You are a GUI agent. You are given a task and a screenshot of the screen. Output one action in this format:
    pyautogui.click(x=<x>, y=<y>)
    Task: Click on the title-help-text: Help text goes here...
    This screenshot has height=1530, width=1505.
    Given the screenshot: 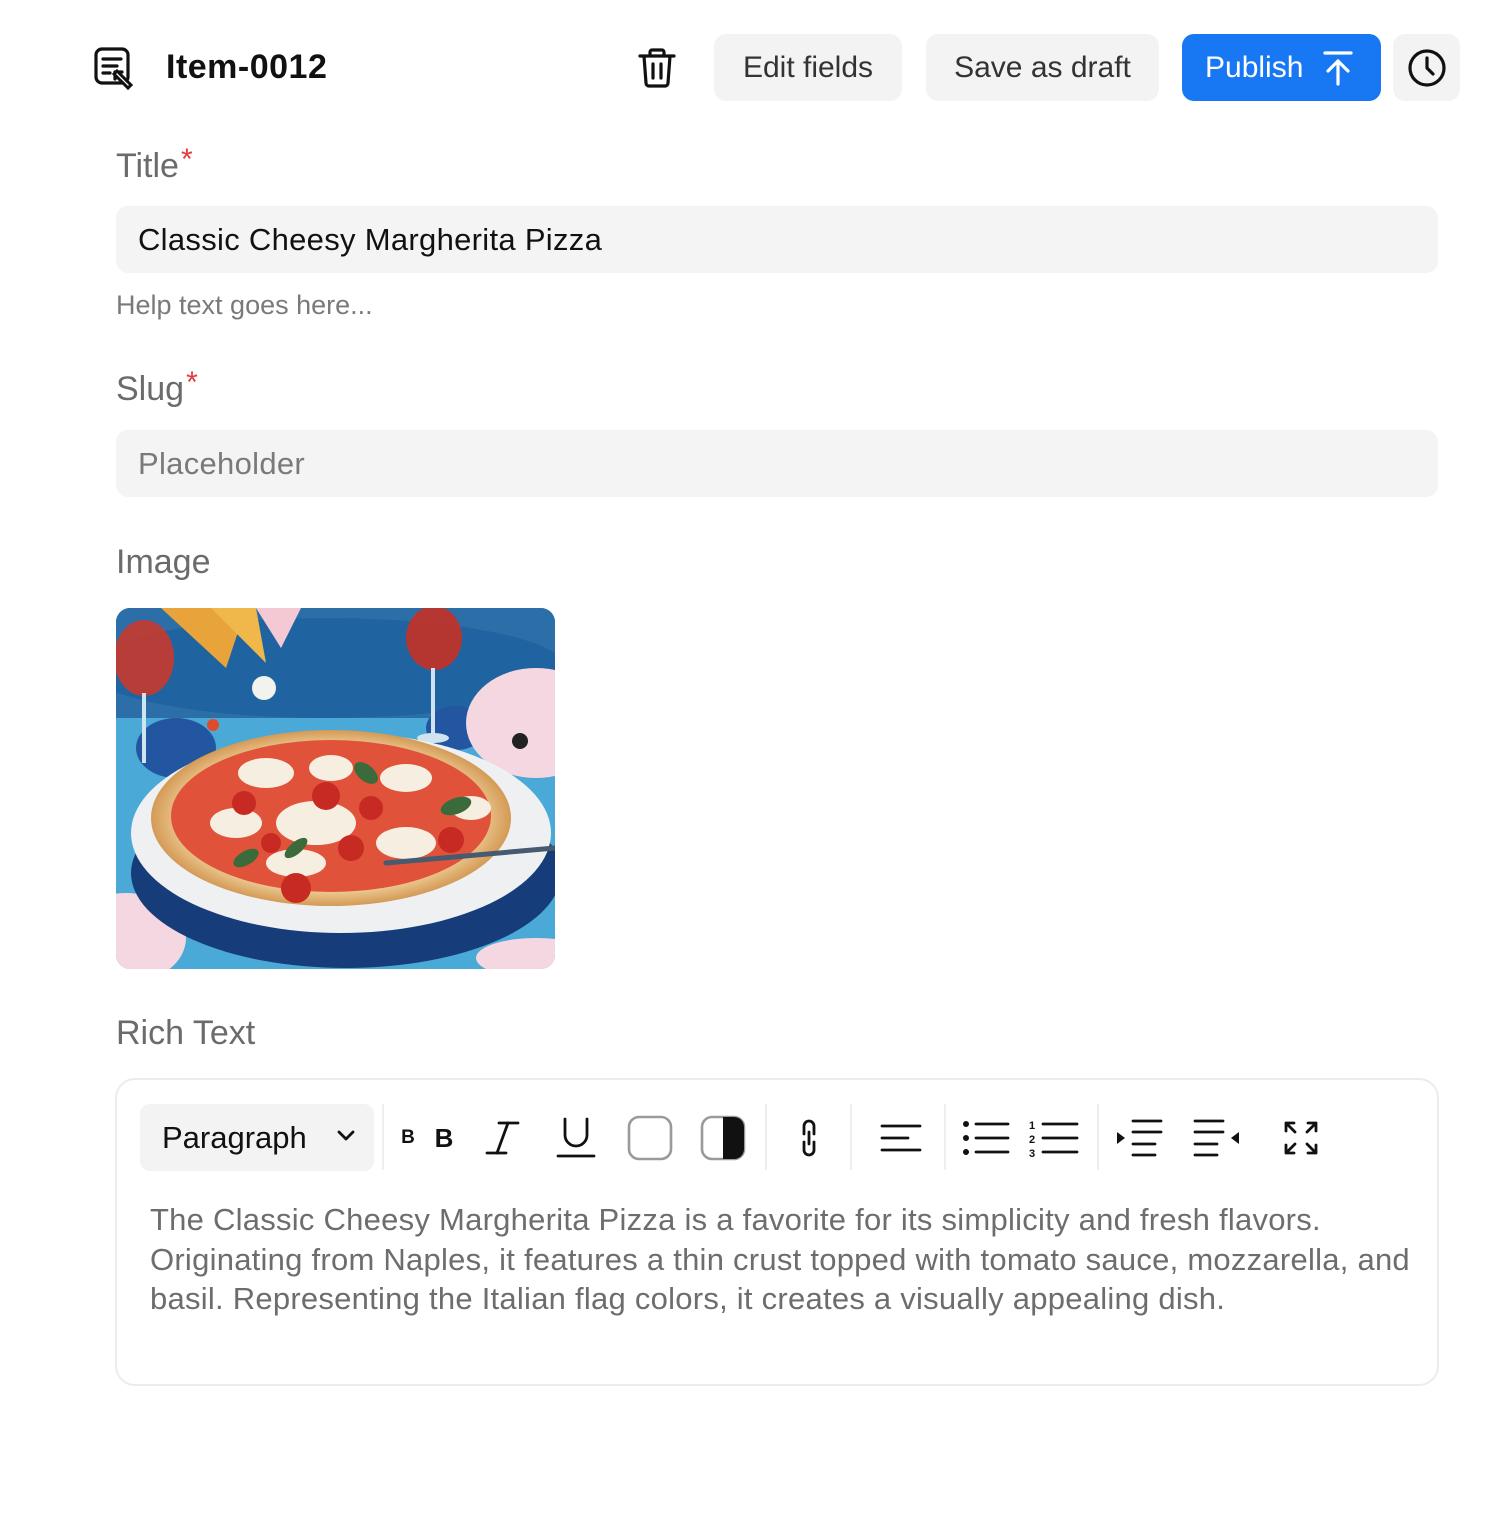 What is the action you would take?
    pyautogui.click(x=244, y=305)
    